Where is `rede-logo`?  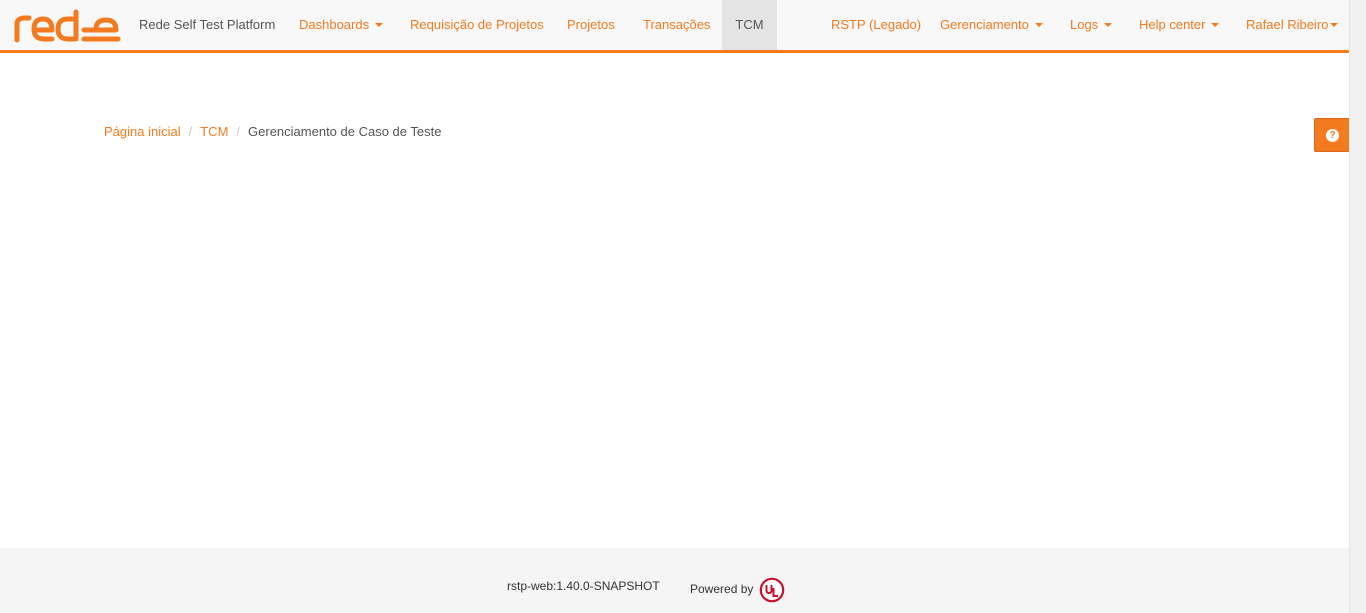
rede-logo is located at coordinates (67, 26).